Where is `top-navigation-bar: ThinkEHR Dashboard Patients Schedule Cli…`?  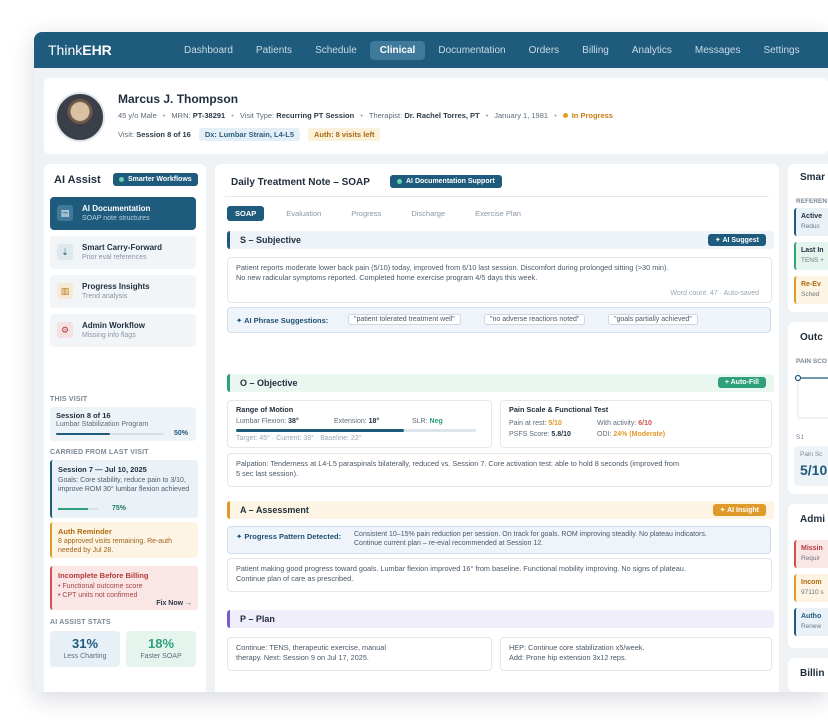 top-navigation-bar: ThinkEHR Dashboard Patients Schedule Cli… is located at coordinates (431, 50).